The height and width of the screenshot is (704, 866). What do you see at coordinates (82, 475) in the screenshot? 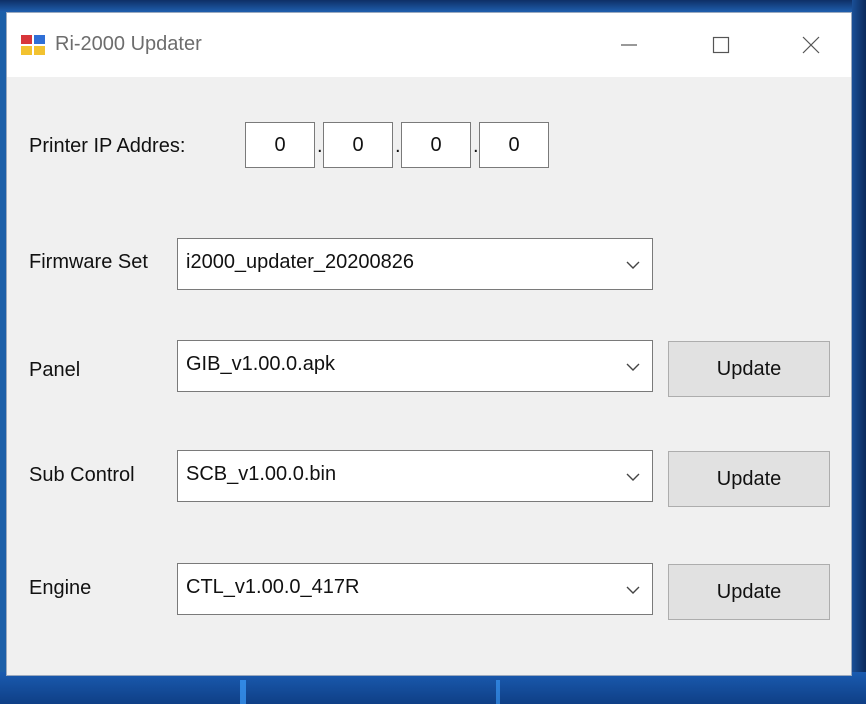
I see `sub-control-label: Sub Control` at bounding box center [82, 475].